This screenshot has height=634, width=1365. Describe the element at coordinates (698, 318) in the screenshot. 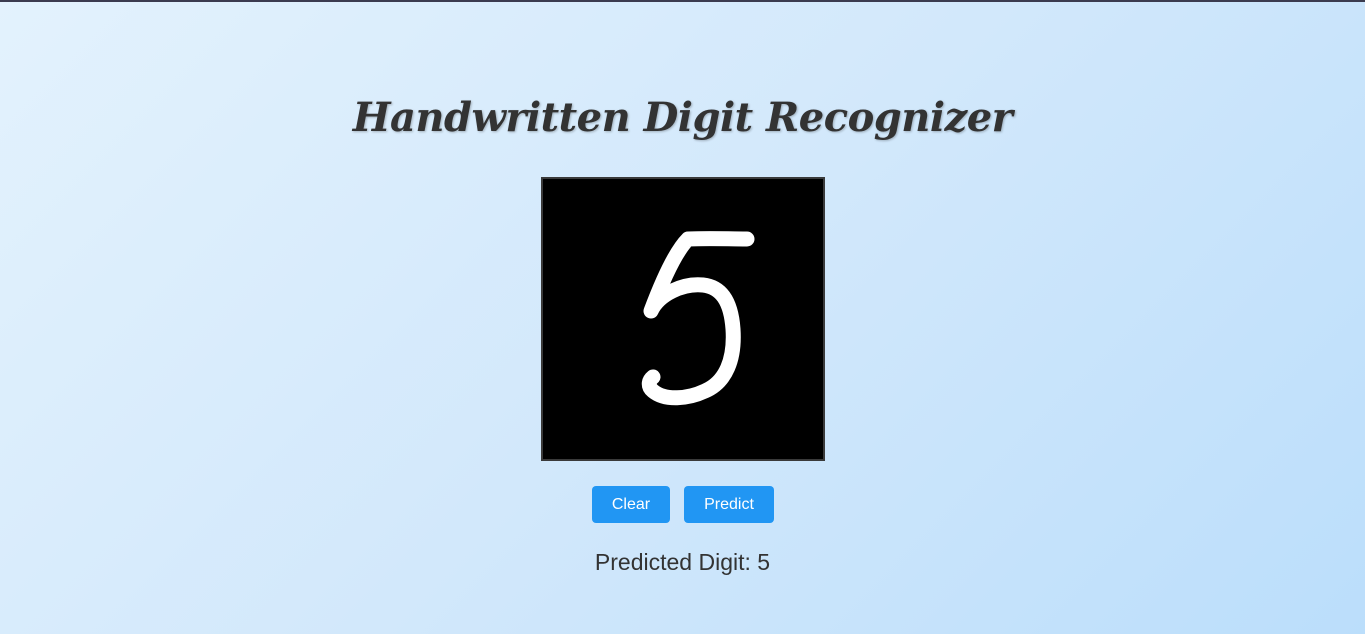

I see `drawn-digit-stroke` at that location.